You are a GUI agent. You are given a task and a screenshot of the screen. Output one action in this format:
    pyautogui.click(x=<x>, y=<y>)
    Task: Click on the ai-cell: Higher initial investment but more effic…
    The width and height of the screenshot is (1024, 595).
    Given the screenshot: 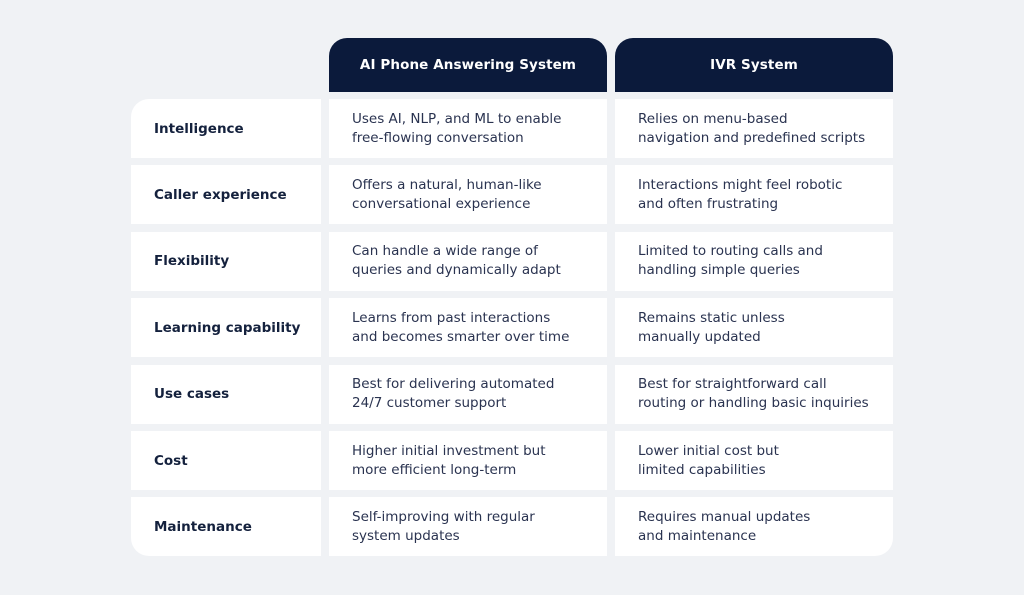 What is the action you would take?
    pyautogui.click(x=468, y=460)
    